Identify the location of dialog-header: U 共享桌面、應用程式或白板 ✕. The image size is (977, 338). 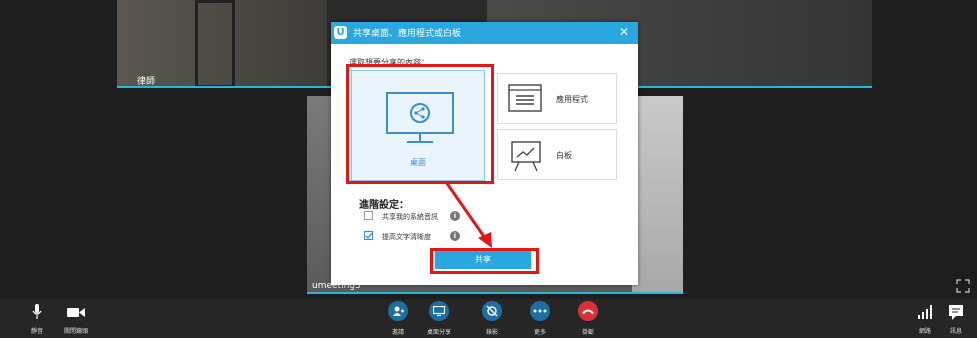
(484, 33).